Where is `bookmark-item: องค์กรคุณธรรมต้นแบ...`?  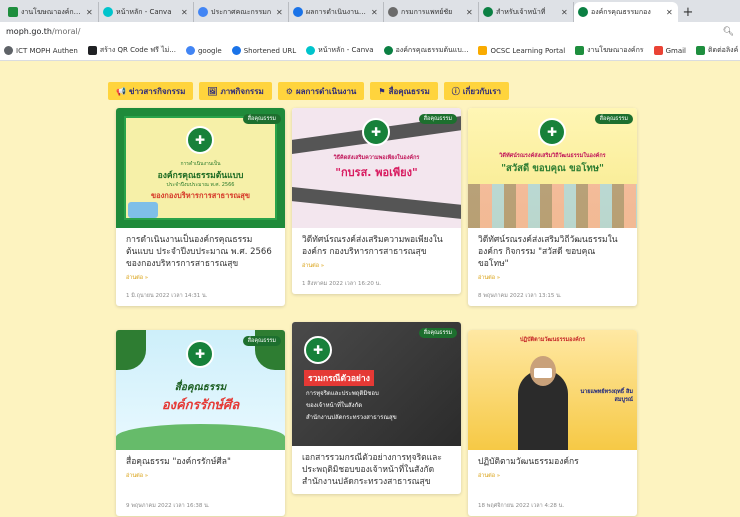
bookmark-item: องค์กรคุณธรรมต้นแบ... is located at coordinates (425, 50).